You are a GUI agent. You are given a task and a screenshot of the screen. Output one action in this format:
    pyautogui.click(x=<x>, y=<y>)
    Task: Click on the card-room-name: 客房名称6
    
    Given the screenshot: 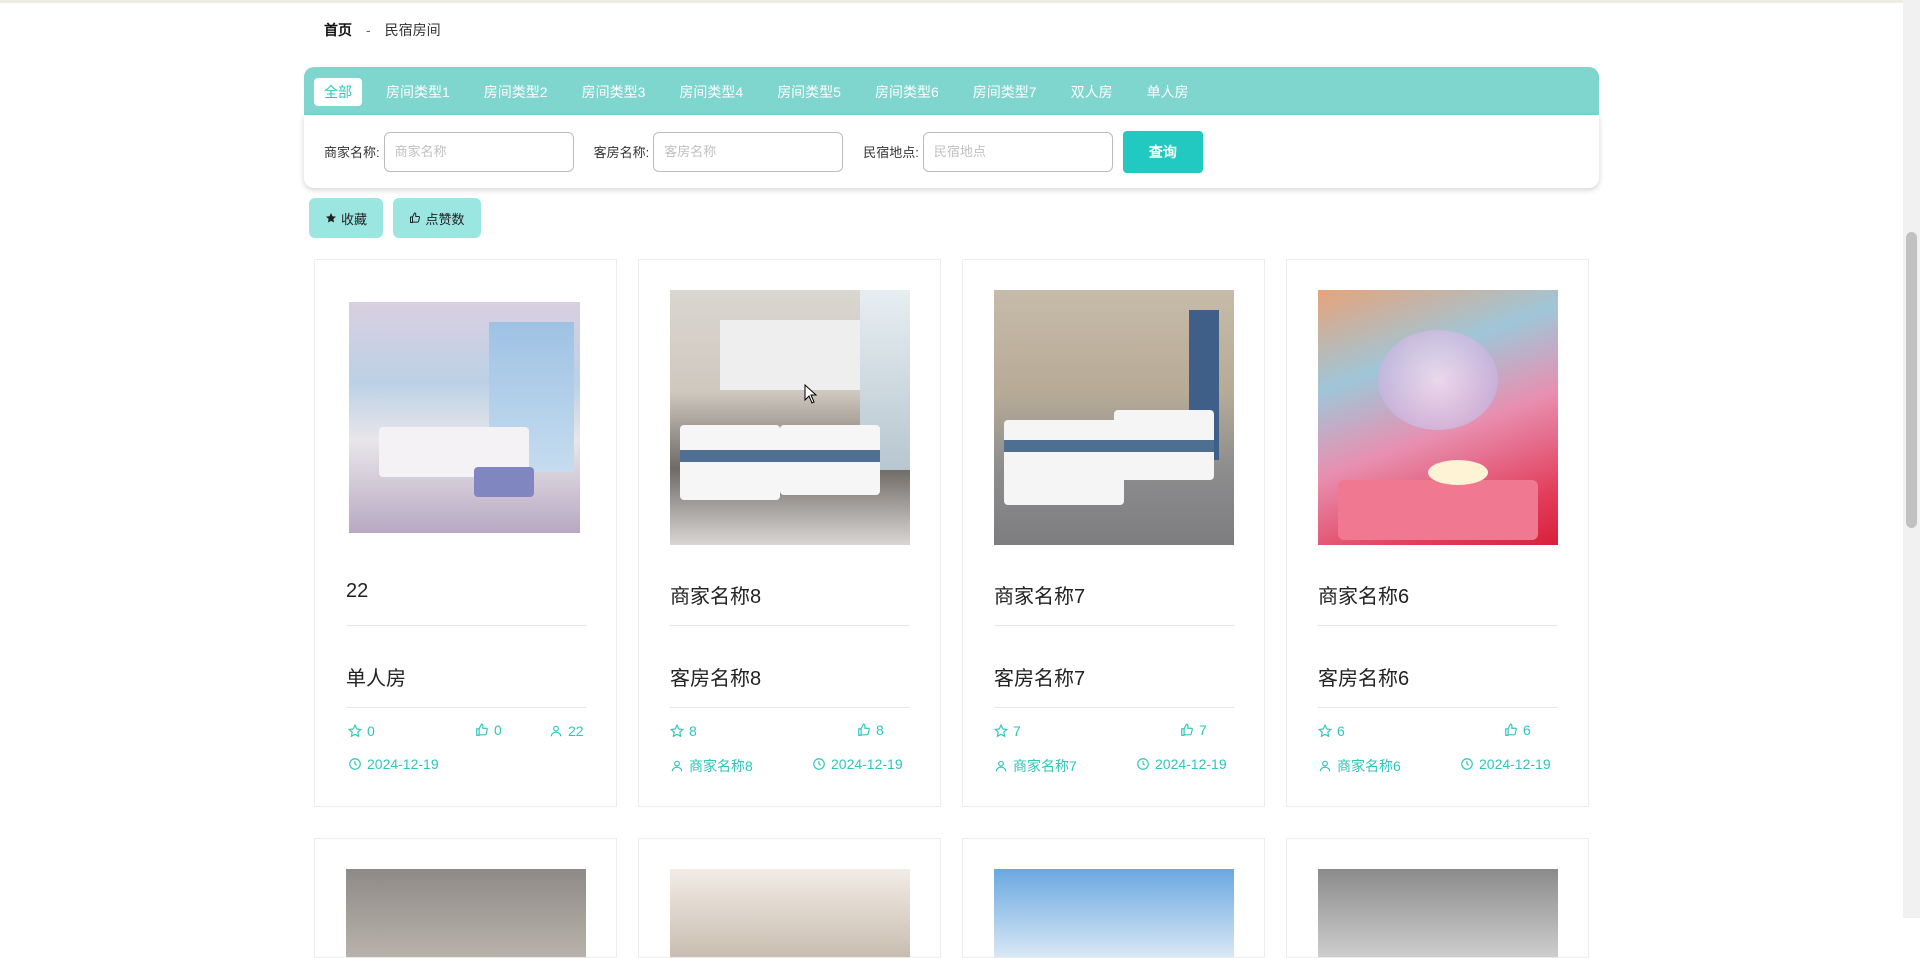 What is the action you would take?
    pyautogui.click(x=1364, y=679)
    